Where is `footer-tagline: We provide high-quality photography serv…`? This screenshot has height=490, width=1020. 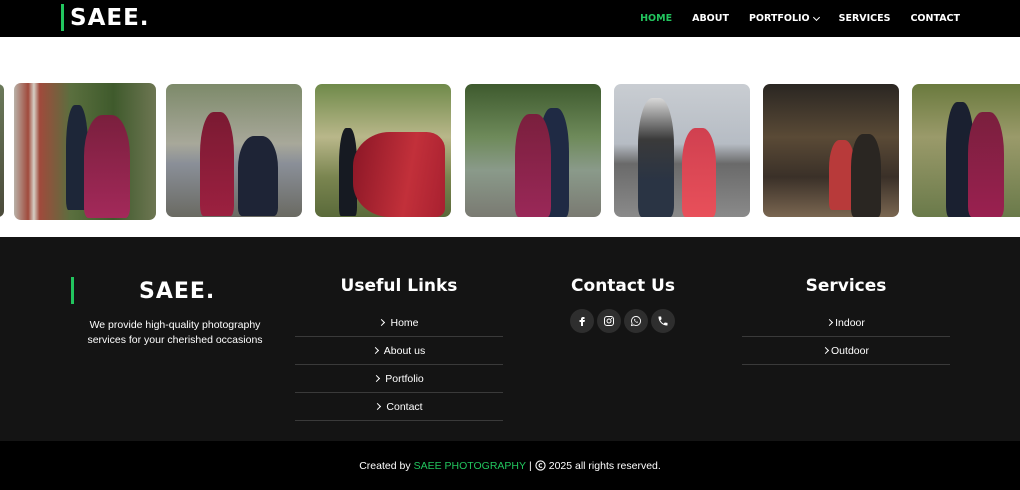 footer-tagline: We provide high-quality photography serv… is located at coordinates (175, 332).